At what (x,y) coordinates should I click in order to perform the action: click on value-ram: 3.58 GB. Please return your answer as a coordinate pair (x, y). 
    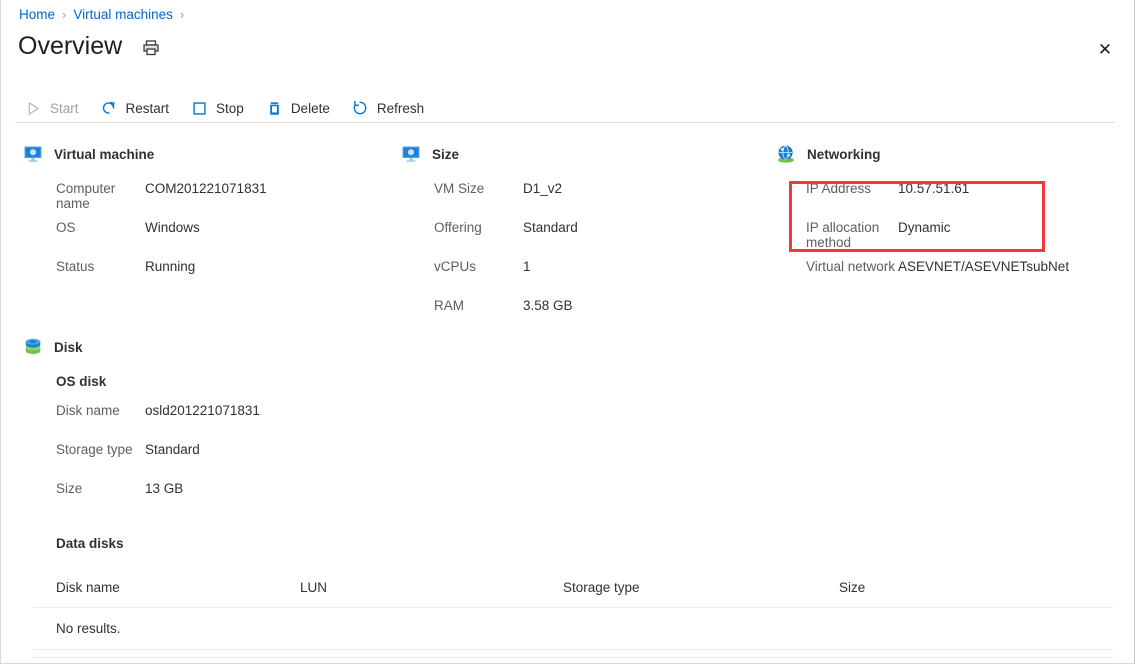
    Looking at the image, I should click on (548, 305).